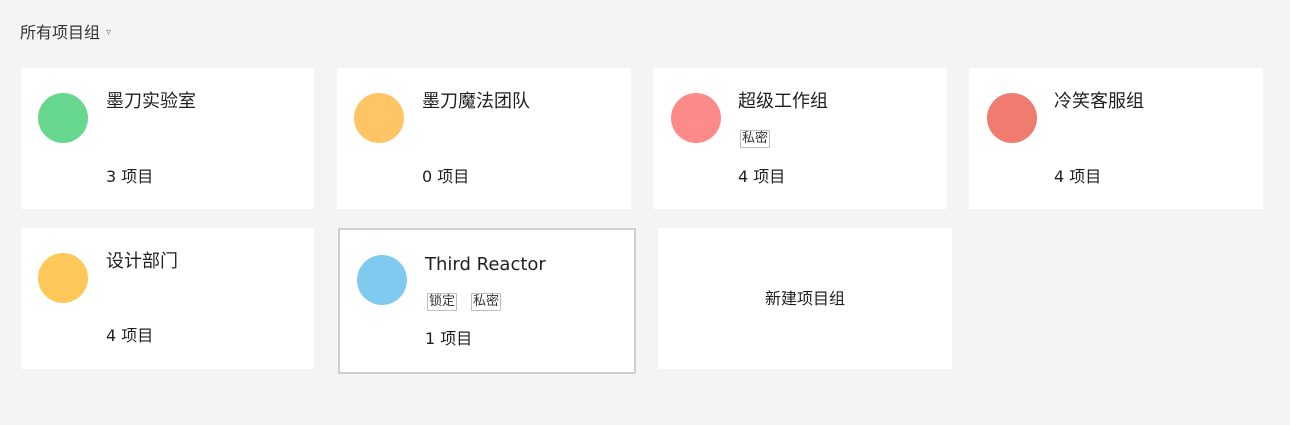  I want to click on group-filter-dropdown: 所有项目组 ▿, so click(65, 31).